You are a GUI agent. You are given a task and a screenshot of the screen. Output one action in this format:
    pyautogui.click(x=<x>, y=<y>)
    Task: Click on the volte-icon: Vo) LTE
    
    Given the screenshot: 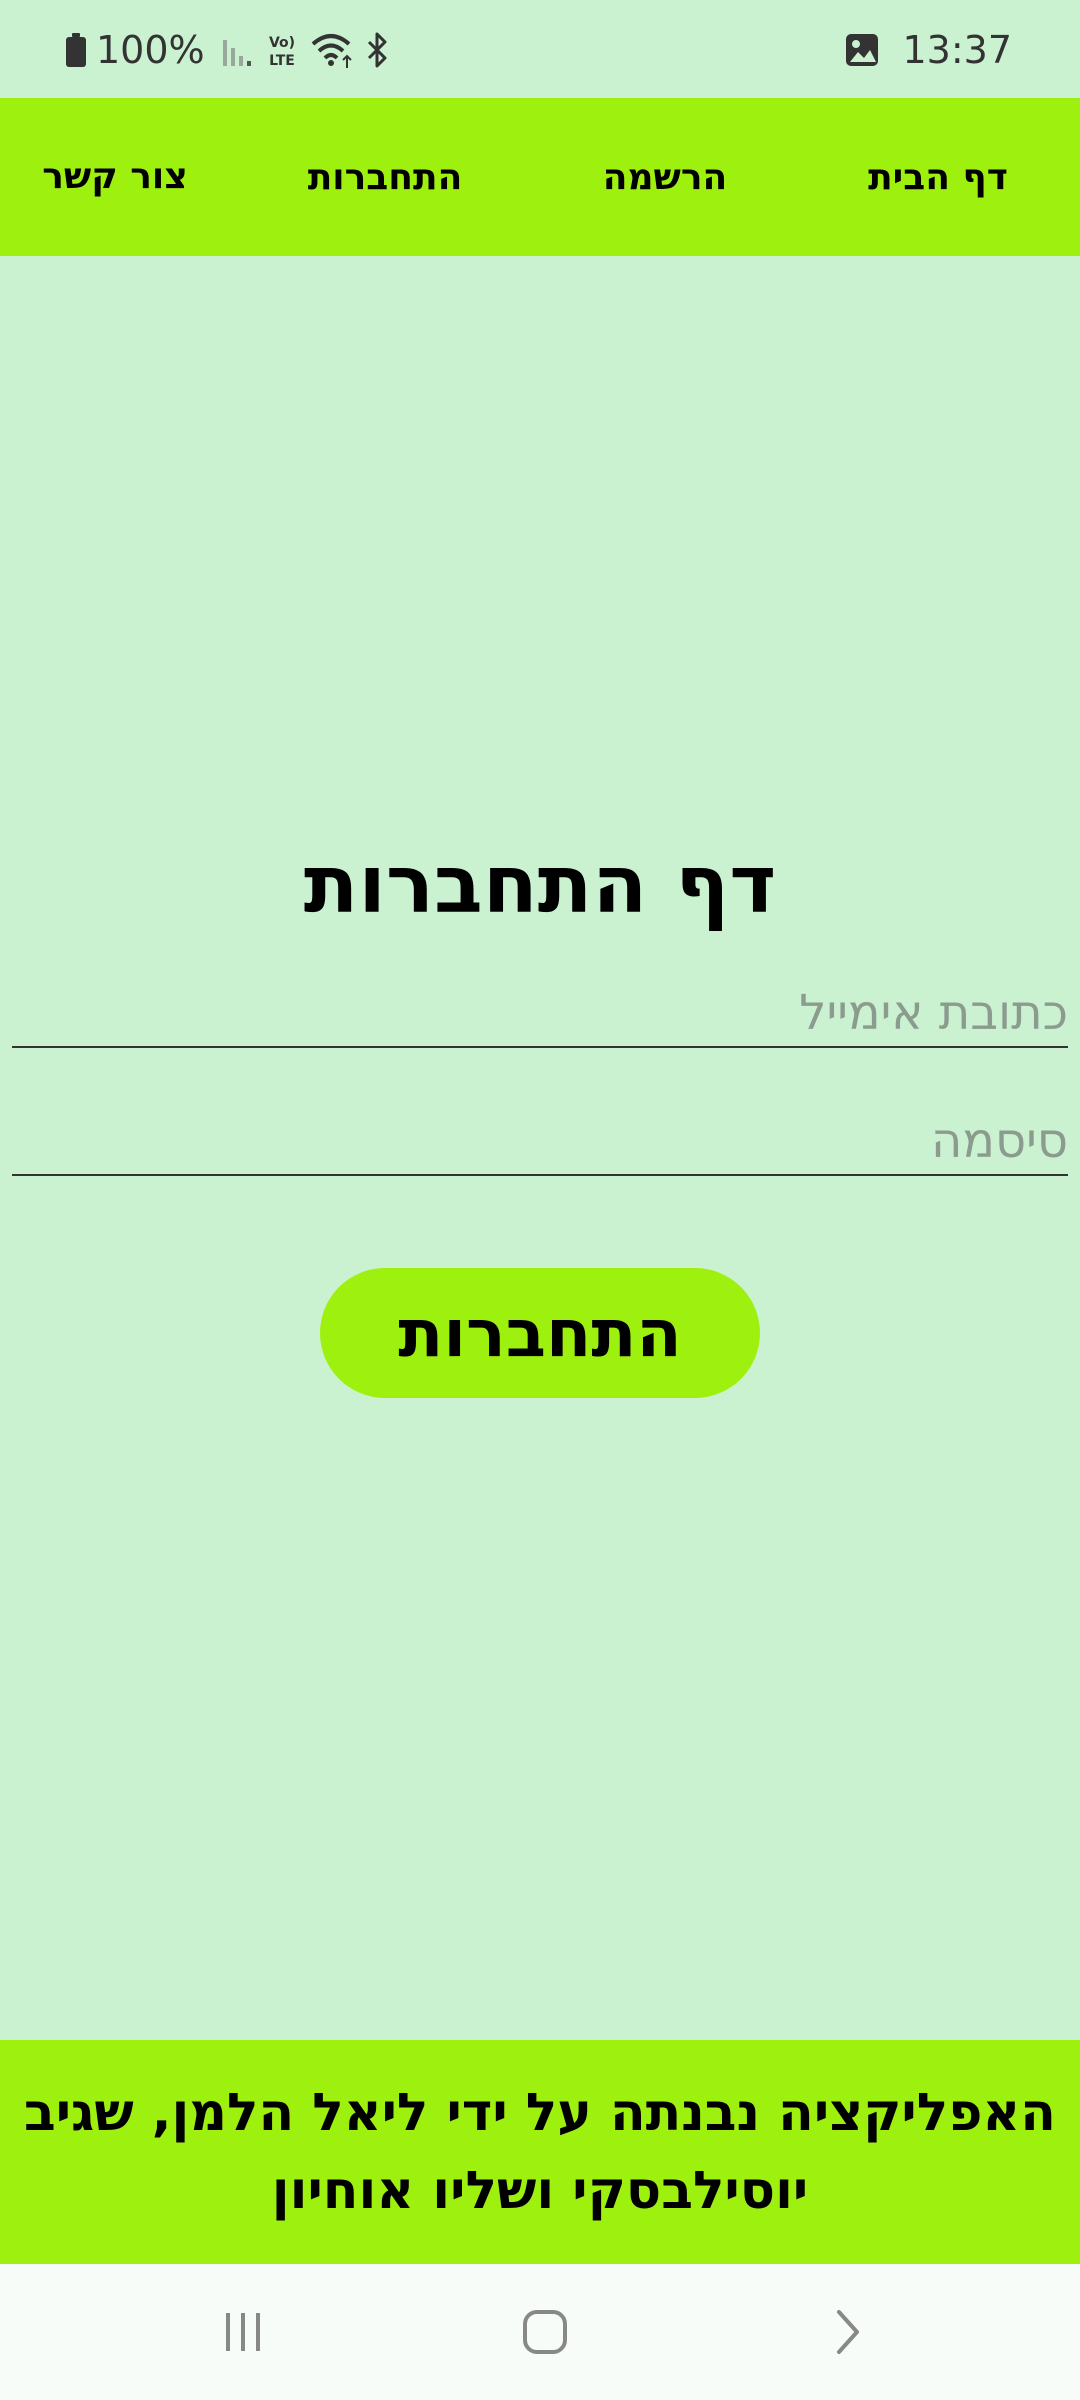 What is the action you would take?
    pyautogui.click(x=282, y=50)
    